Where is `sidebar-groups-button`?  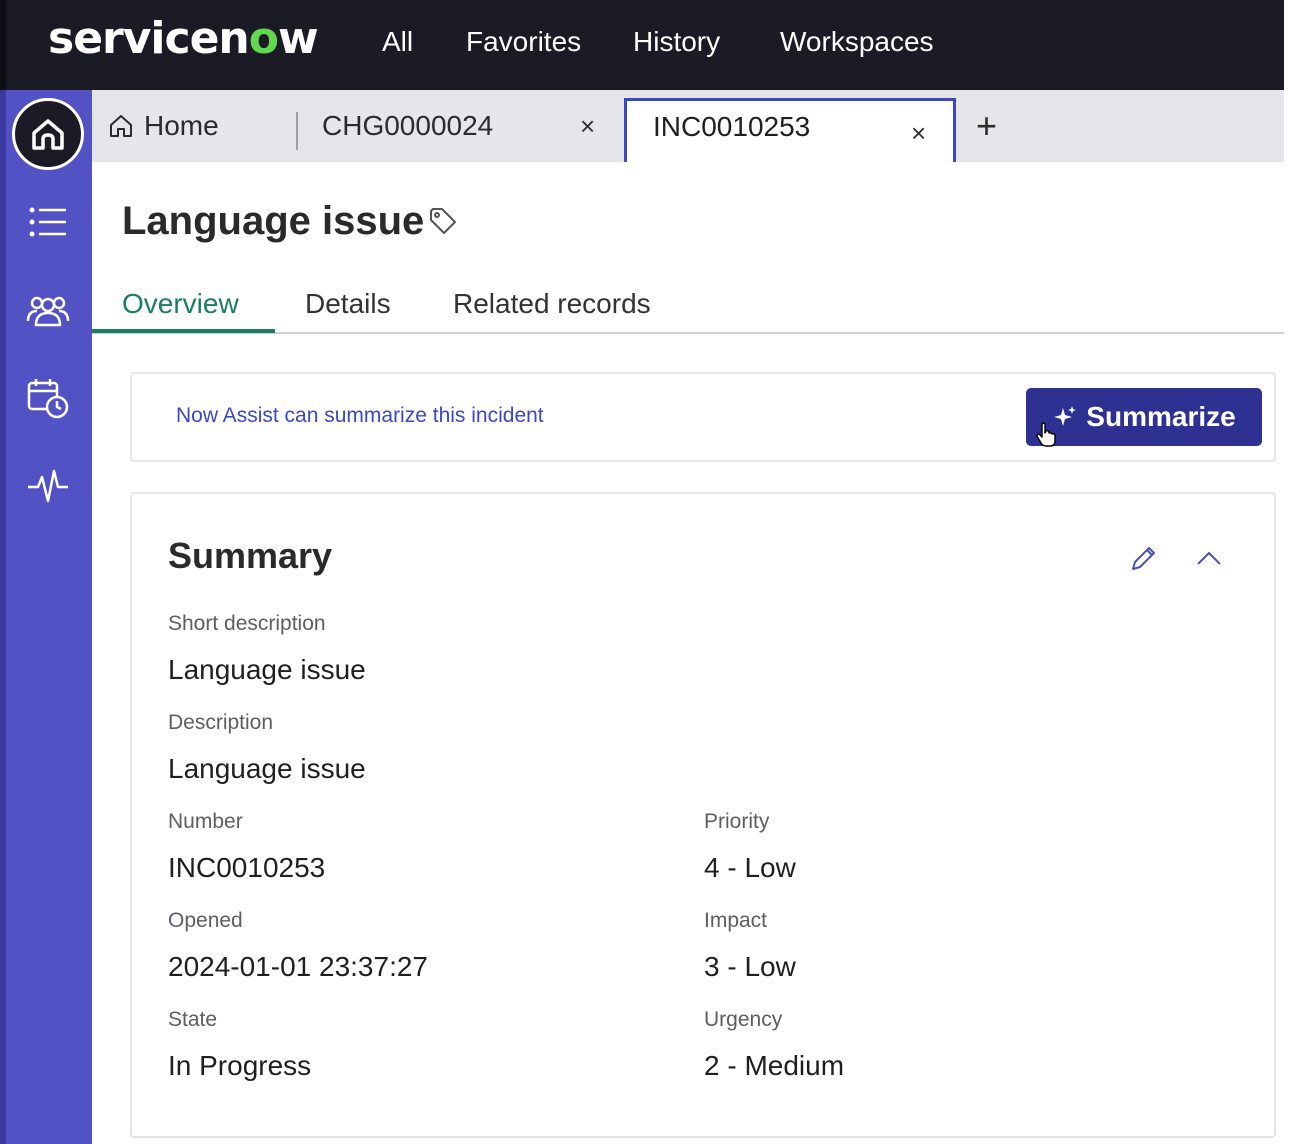
sidebar-groups-button is located at coordinates (48, 310).